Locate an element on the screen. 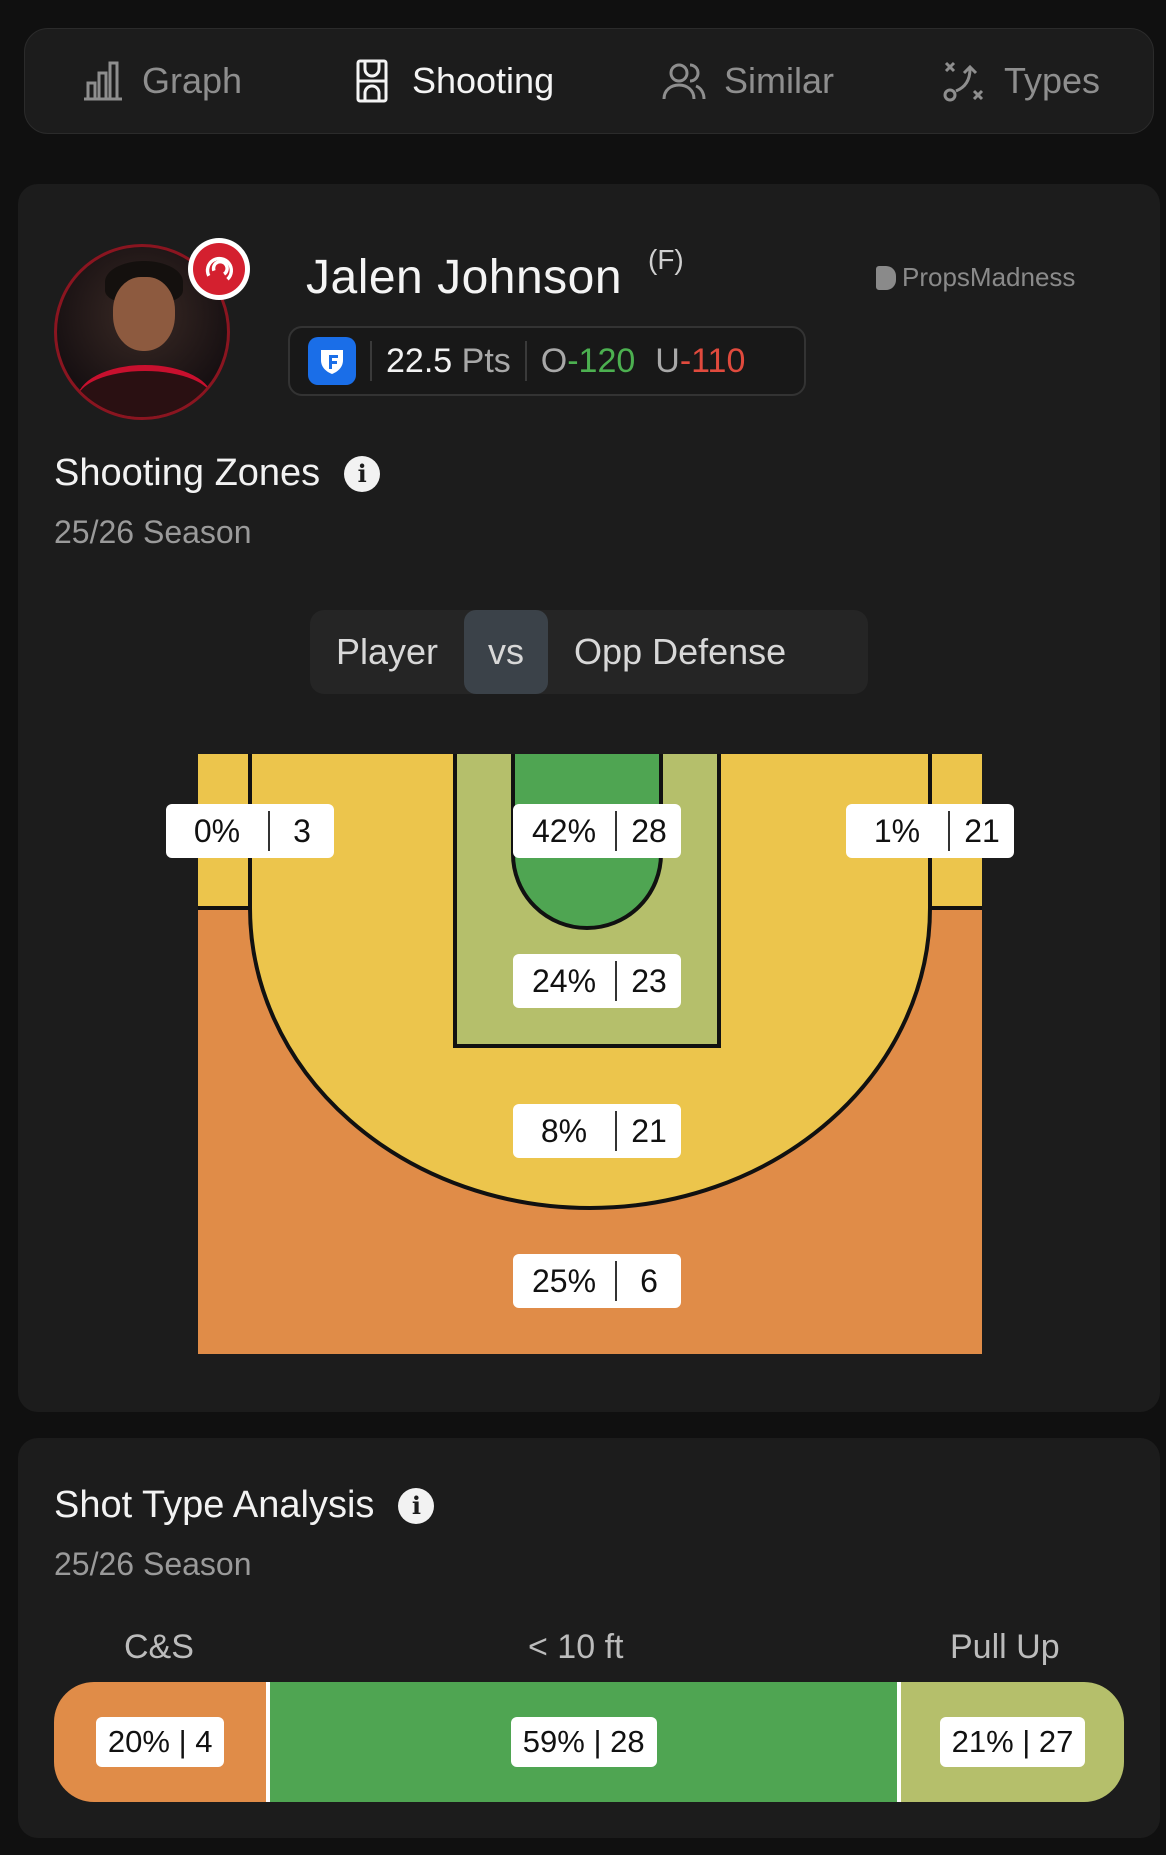 This screenshot has width=1166, height=1855. zone-count: 3 is located at coordinates (302, 830).